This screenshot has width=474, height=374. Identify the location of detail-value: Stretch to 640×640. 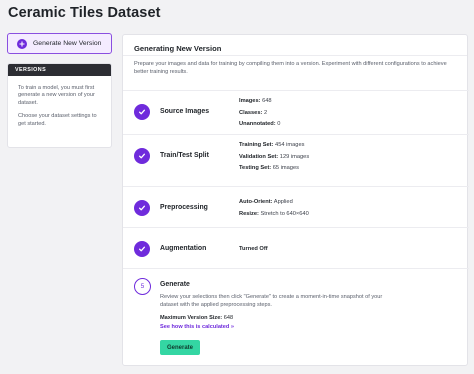
(284, 213).